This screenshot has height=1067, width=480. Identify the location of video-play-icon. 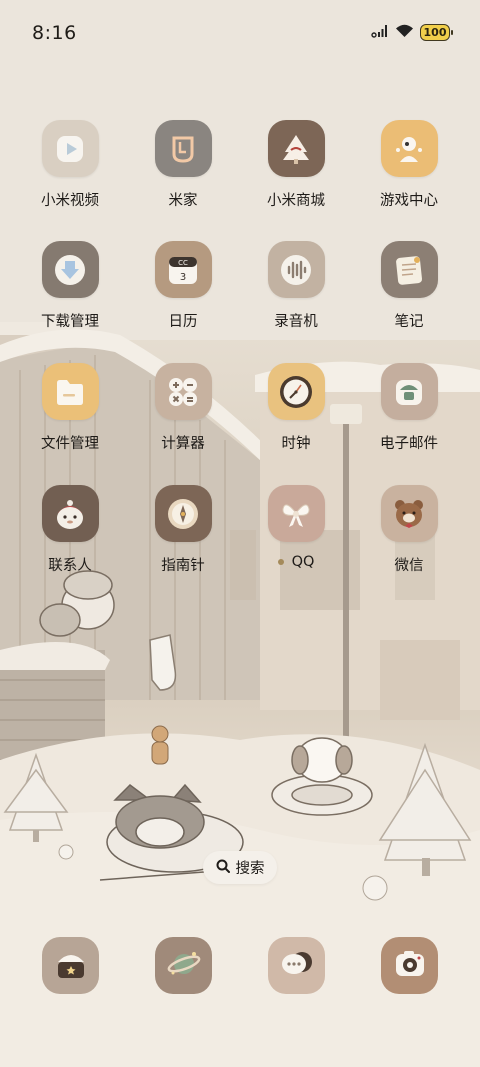
(70, 148).